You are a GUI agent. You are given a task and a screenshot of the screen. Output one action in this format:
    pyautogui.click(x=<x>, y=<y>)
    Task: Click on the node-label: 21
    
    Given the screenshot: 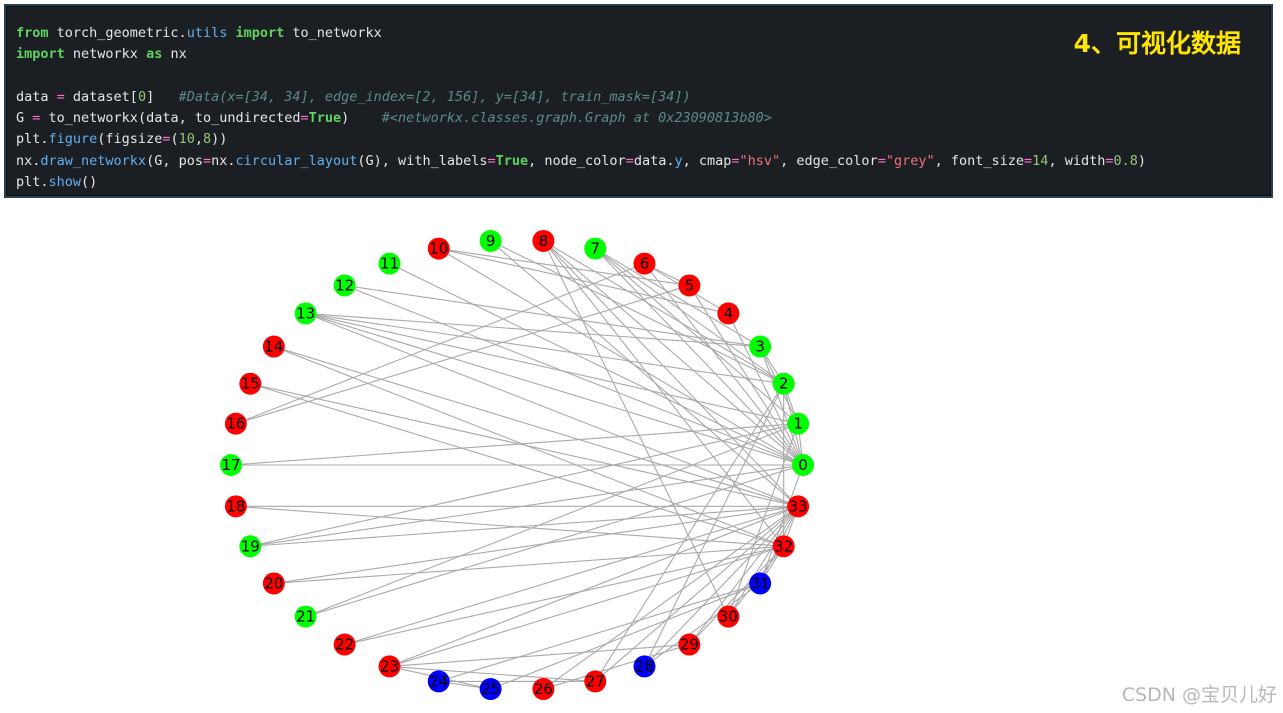 What is the action you would take?
    pyautogui.click(x=305, y=617)
    